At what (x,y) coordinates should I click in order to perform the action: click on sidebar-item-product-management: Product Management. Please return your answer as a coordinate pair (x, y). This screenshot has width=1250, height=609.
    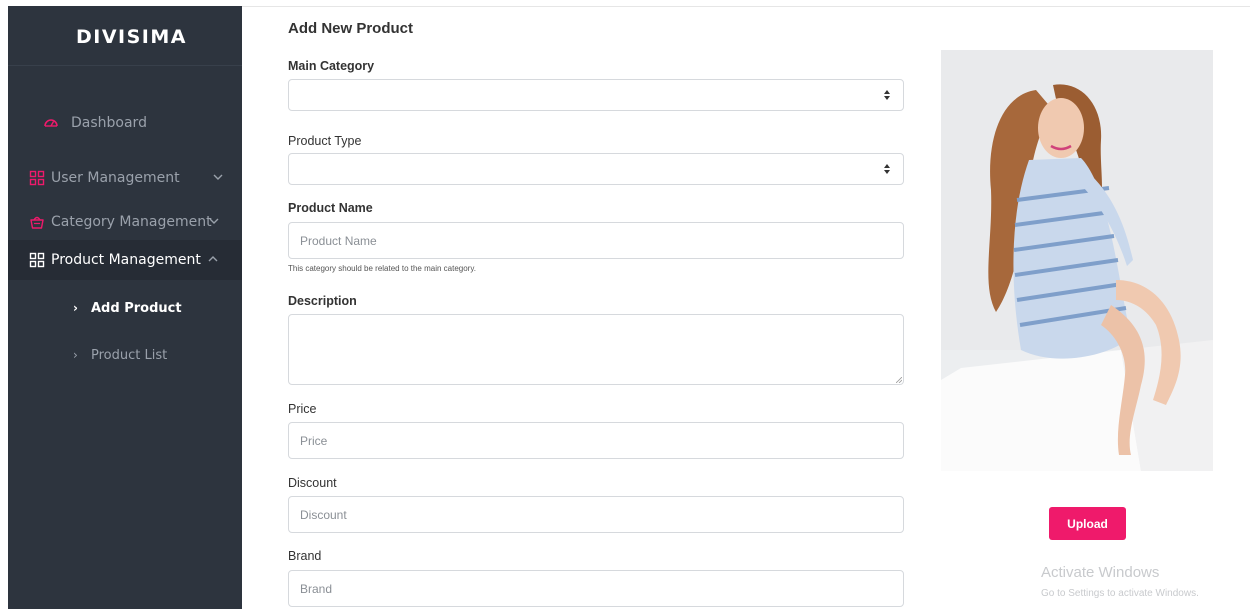
    Looking at the image, I should click on (125, 260).